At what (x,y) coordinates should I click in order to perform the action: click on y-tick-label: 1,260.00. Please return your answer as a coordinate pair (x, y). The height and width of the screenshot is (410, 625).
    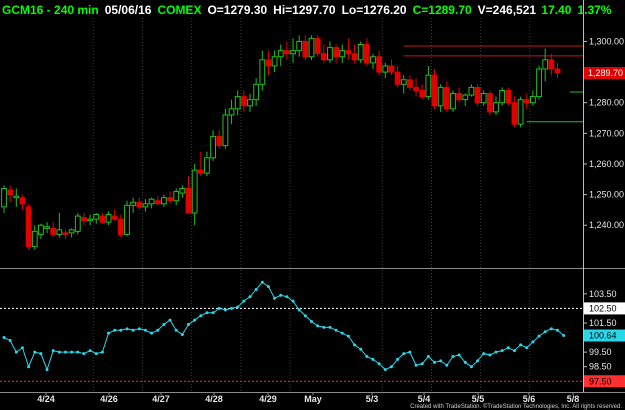
    Looking at the image, I should click on (606, 164).